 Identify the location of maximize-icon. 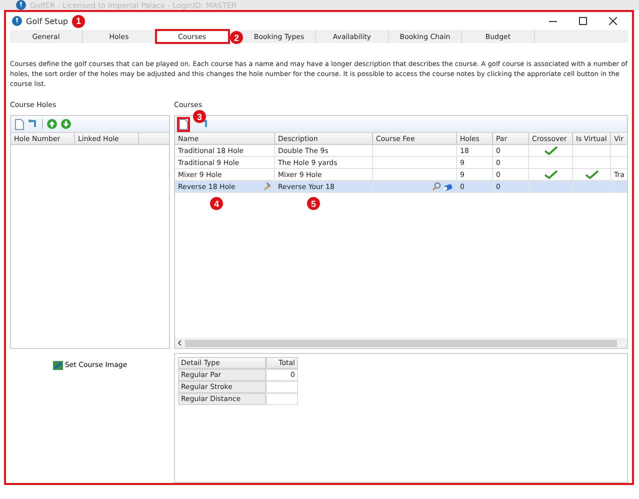
(583, 21).